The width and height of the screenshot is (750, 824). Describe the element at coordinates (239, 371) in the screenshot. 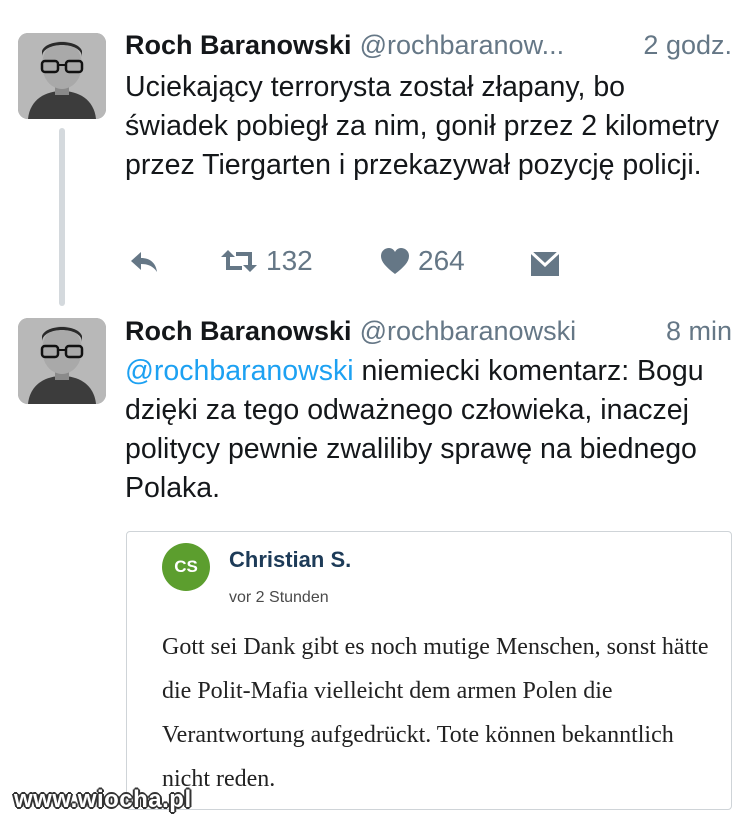

I see `mention-link: @rochbaranowski` at that location.